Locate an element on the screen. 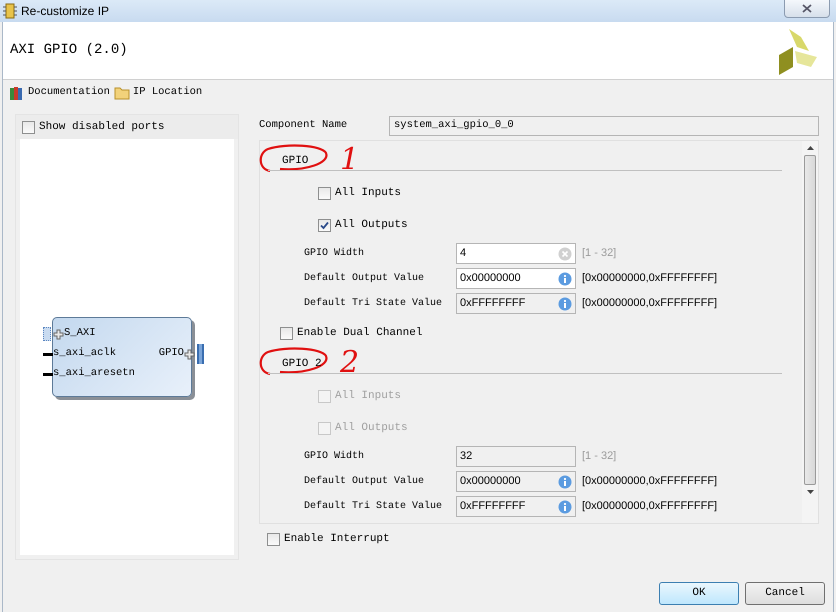 Image resolution: width=836 pixels, height=612 pixels. handwritten-annotation: 1 is located at coordinates (350, 160).